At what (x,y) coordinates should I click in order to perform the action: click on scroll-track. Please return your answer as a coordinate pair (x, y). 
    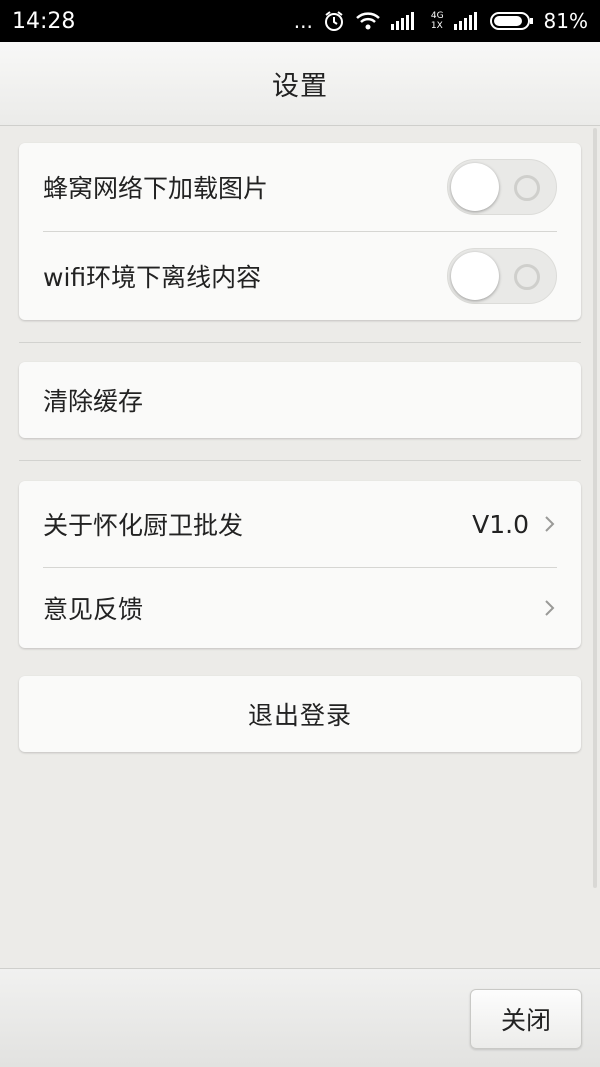
    Looking at the image, I should click on (595, 508).